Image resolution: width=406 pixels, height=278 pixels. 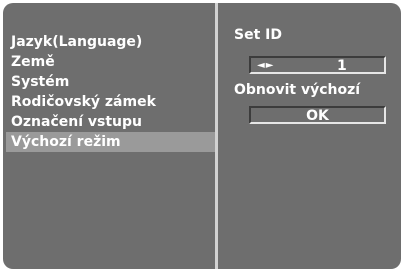 I want to click on set-id-selector: ◄► 1, so click(x=317, y=65).